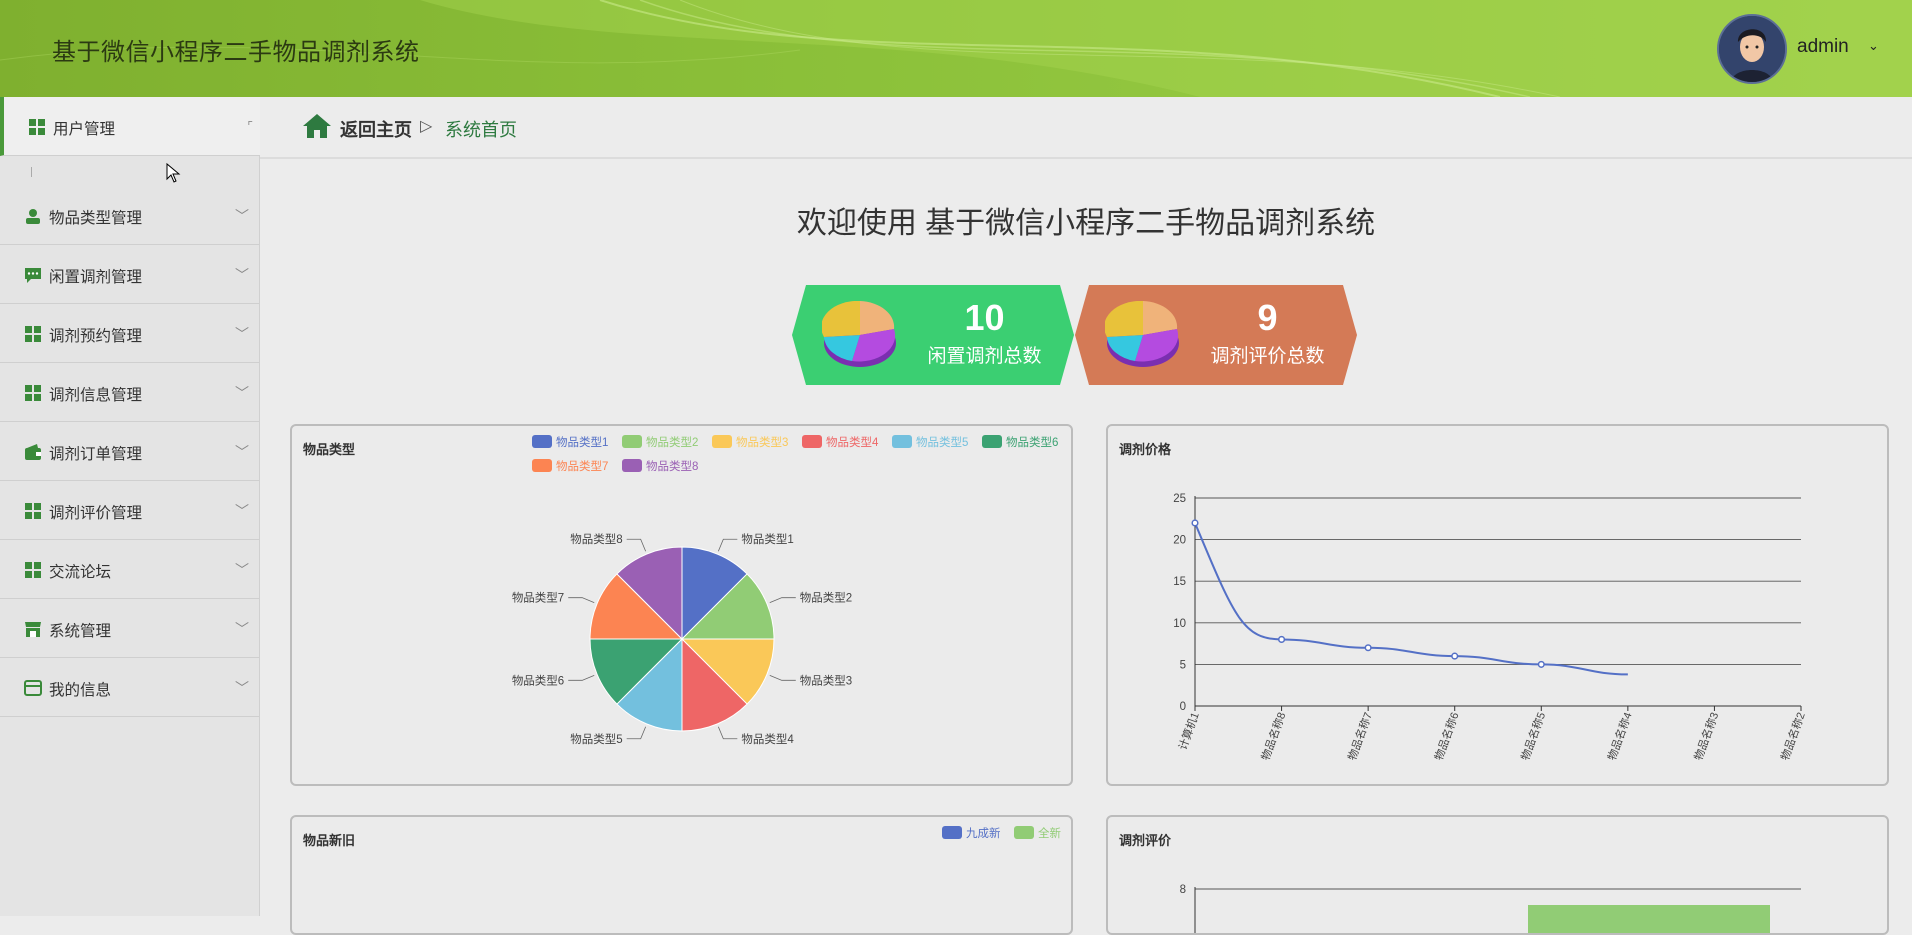 This screenshot has width=1912, height=935. I want to click on sidebar-item-label: 闲置调剂管理, so click(96, 277).